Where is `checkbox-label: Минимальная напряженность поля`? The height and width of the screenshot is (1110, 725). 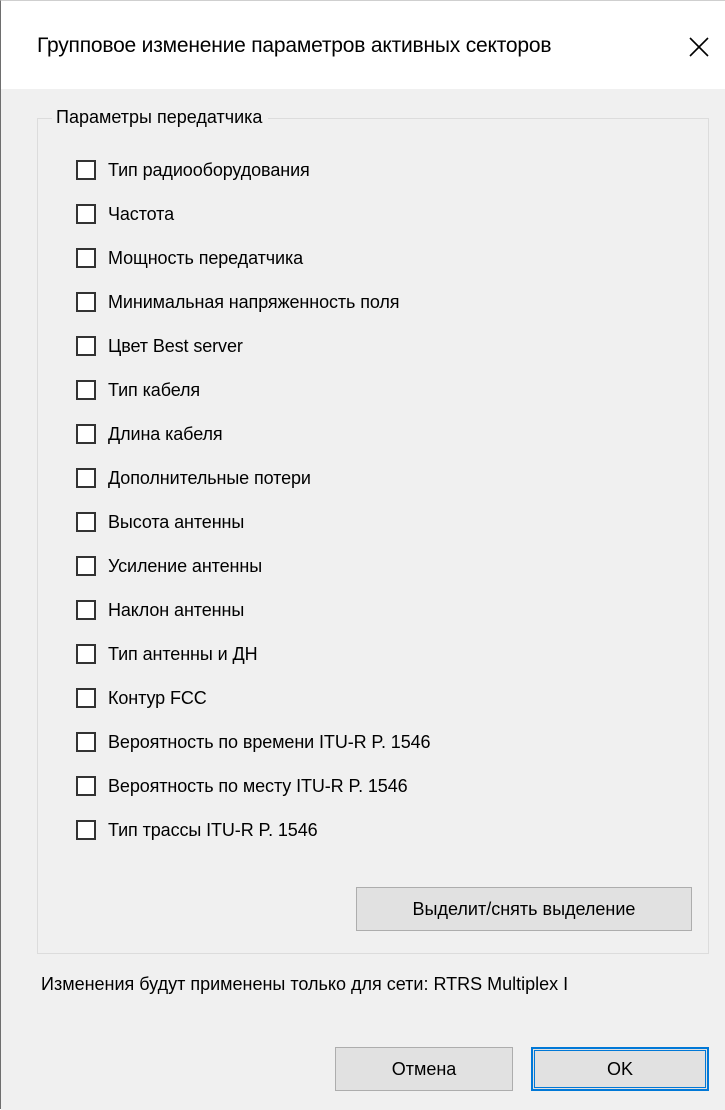
checkbox-label: Минимальная напряженность поля is located at coordinates (254, 301).